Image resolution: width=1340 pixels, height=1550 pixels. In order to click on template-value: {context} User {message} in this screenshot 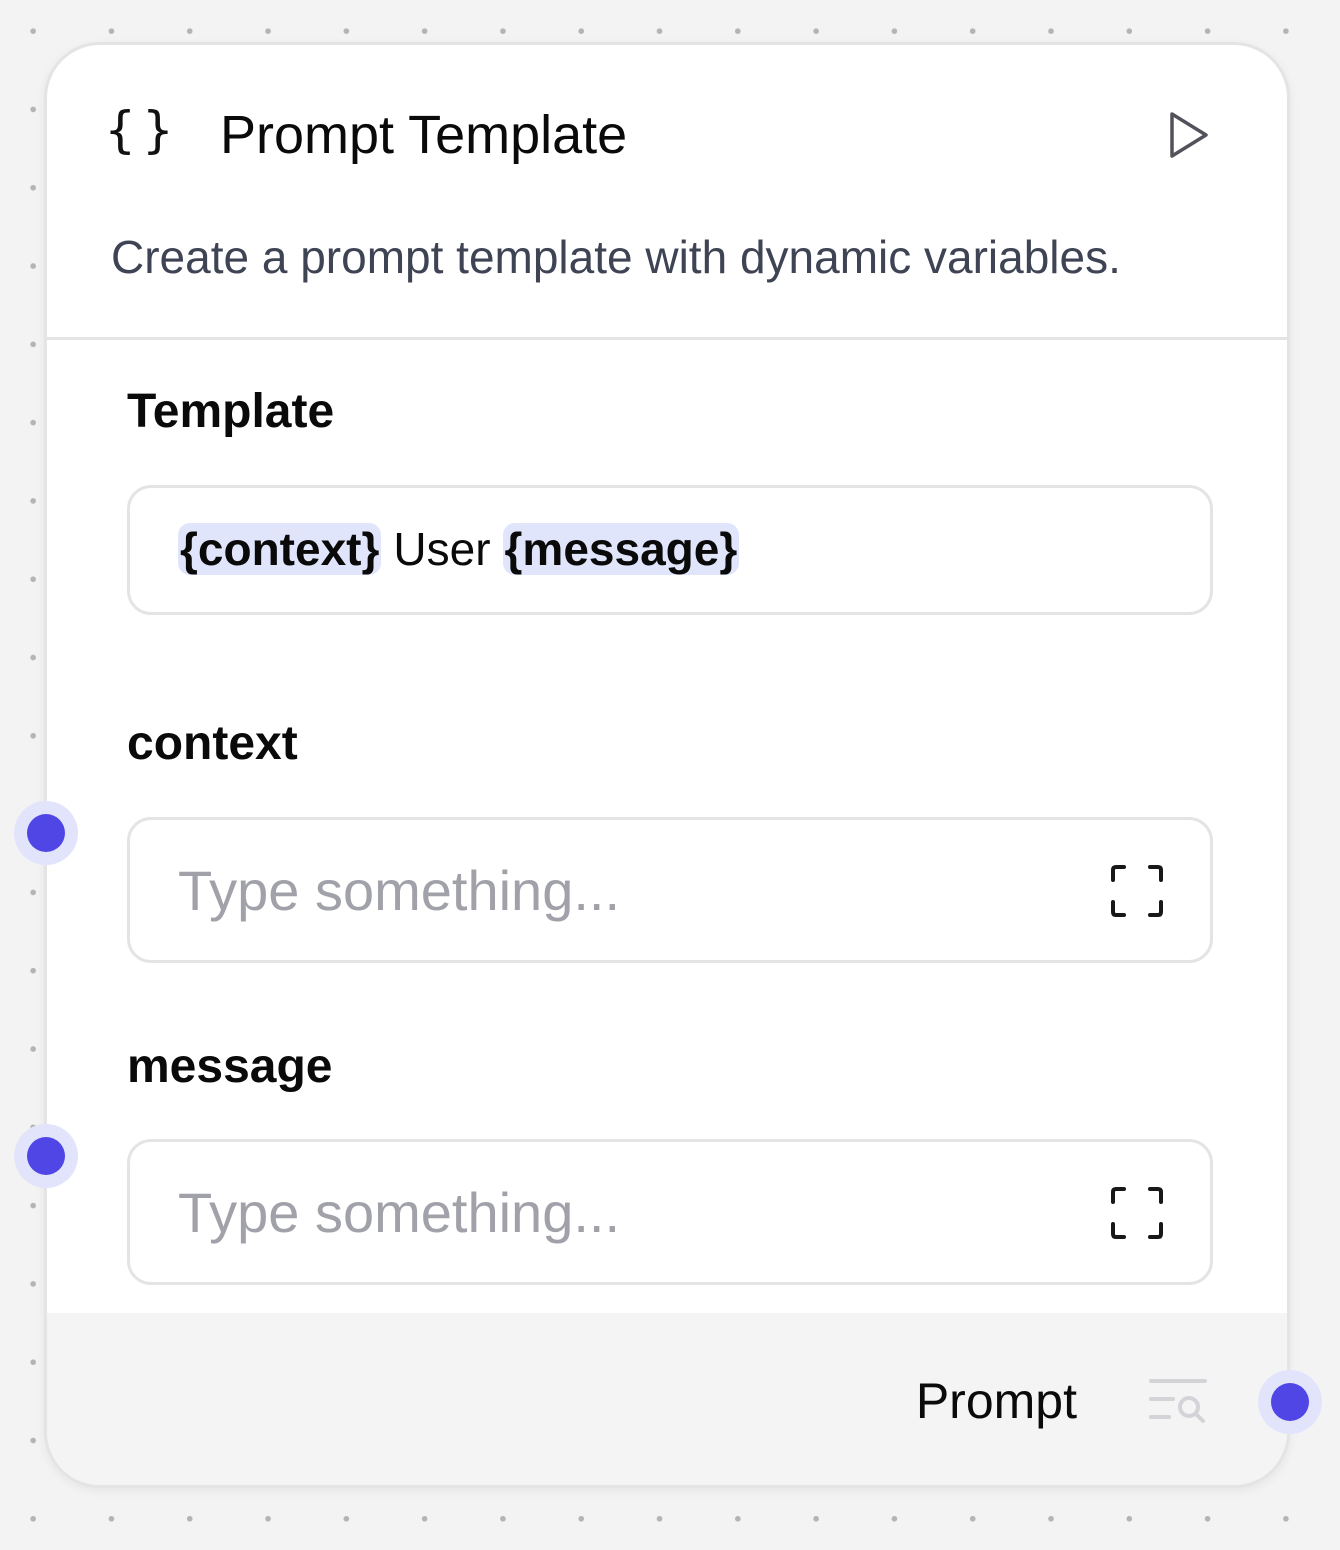, I will do `click(459, 549)`.